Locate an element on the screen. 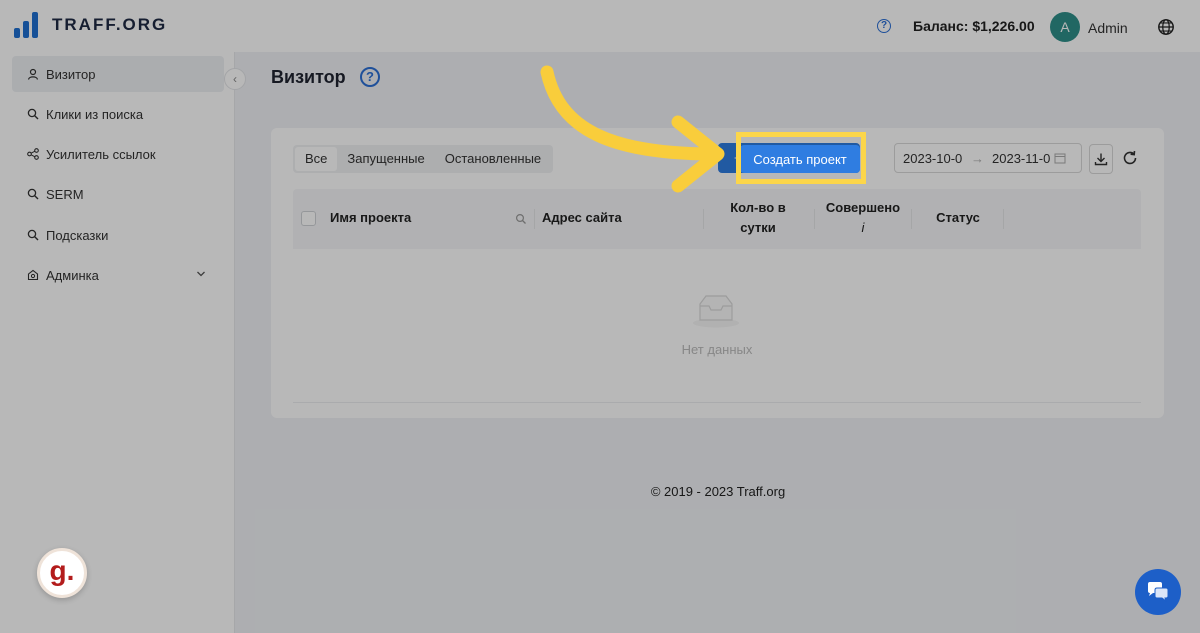 This screenshot has width=1200, height=633. chat-button is located at coordinates (1158, 592).